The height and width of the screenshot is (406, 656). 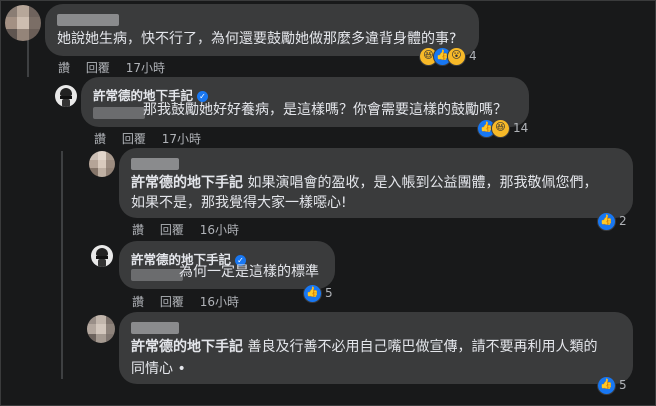 What do you see at coordinates (239, 203) in the screenshot?
I see `comment-text-line2: 如果不是，那我覺得大家一樣噁心!` at bounding box center [239, 203].